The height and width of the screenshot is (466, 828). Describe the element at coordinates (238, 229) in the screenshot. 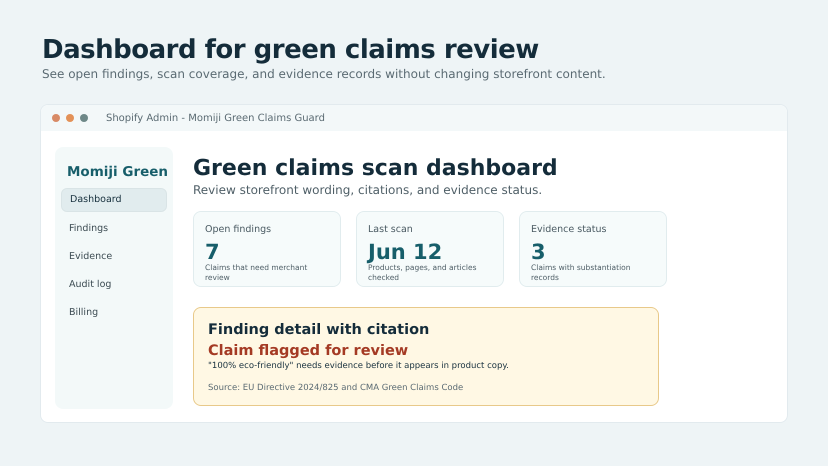

I see `stat-label: Open findings` at that location.